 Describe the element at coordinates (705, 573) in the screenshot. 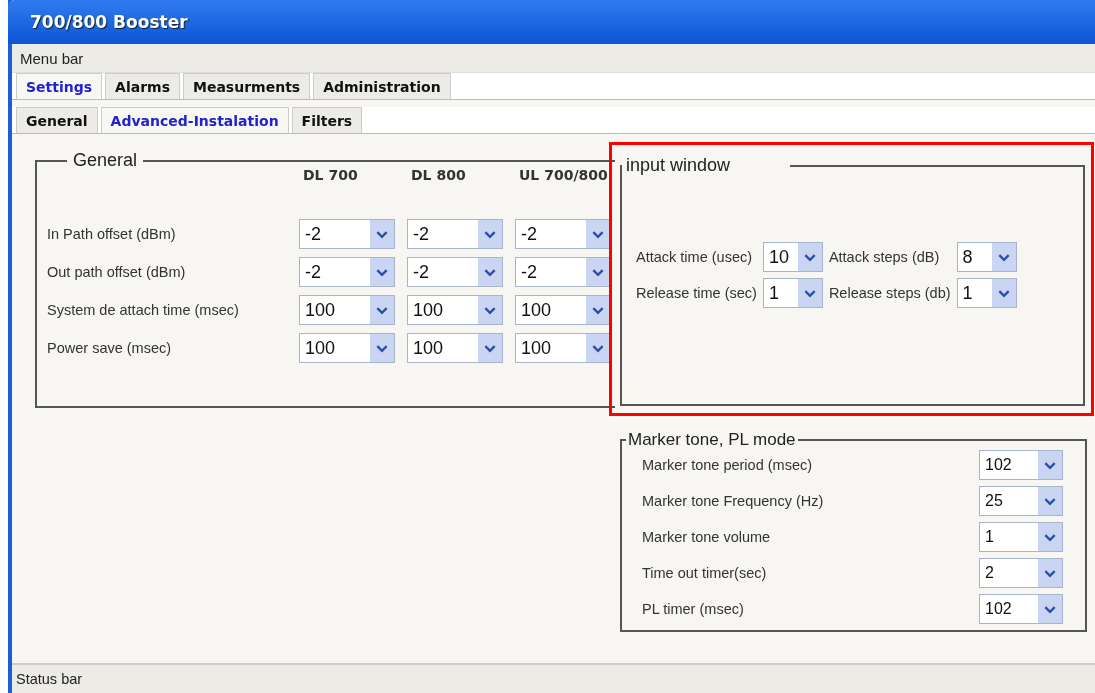

I see `field-label: Time out timer(sec)` at that location.